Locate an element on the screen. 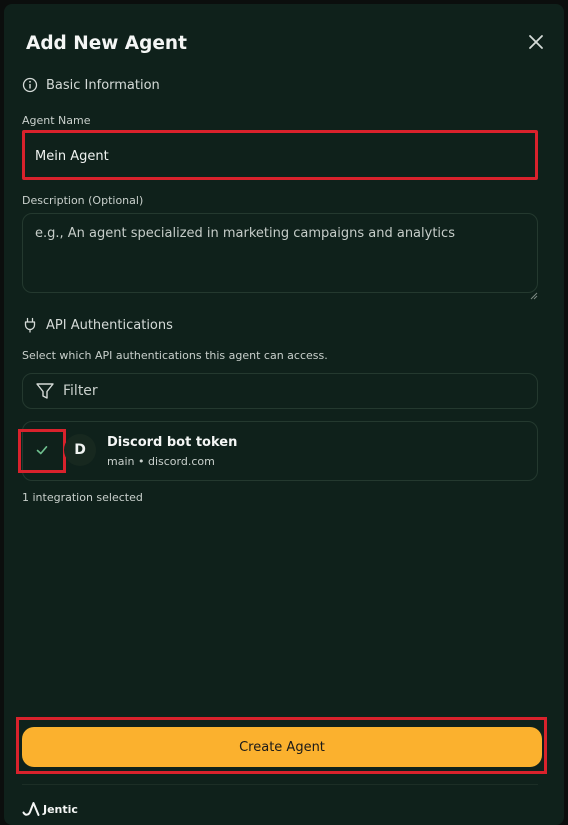  brand: Jentic is located at coordinates (50, 809).